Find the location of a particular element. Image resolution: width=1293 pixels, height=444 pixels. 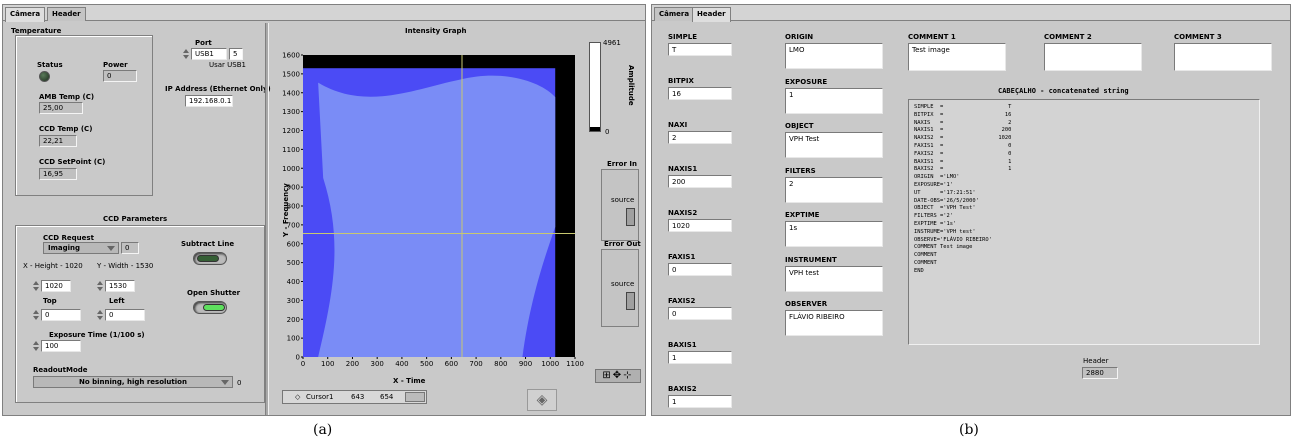

y-tick-label: 1400 is located at coordinates (291, 93).